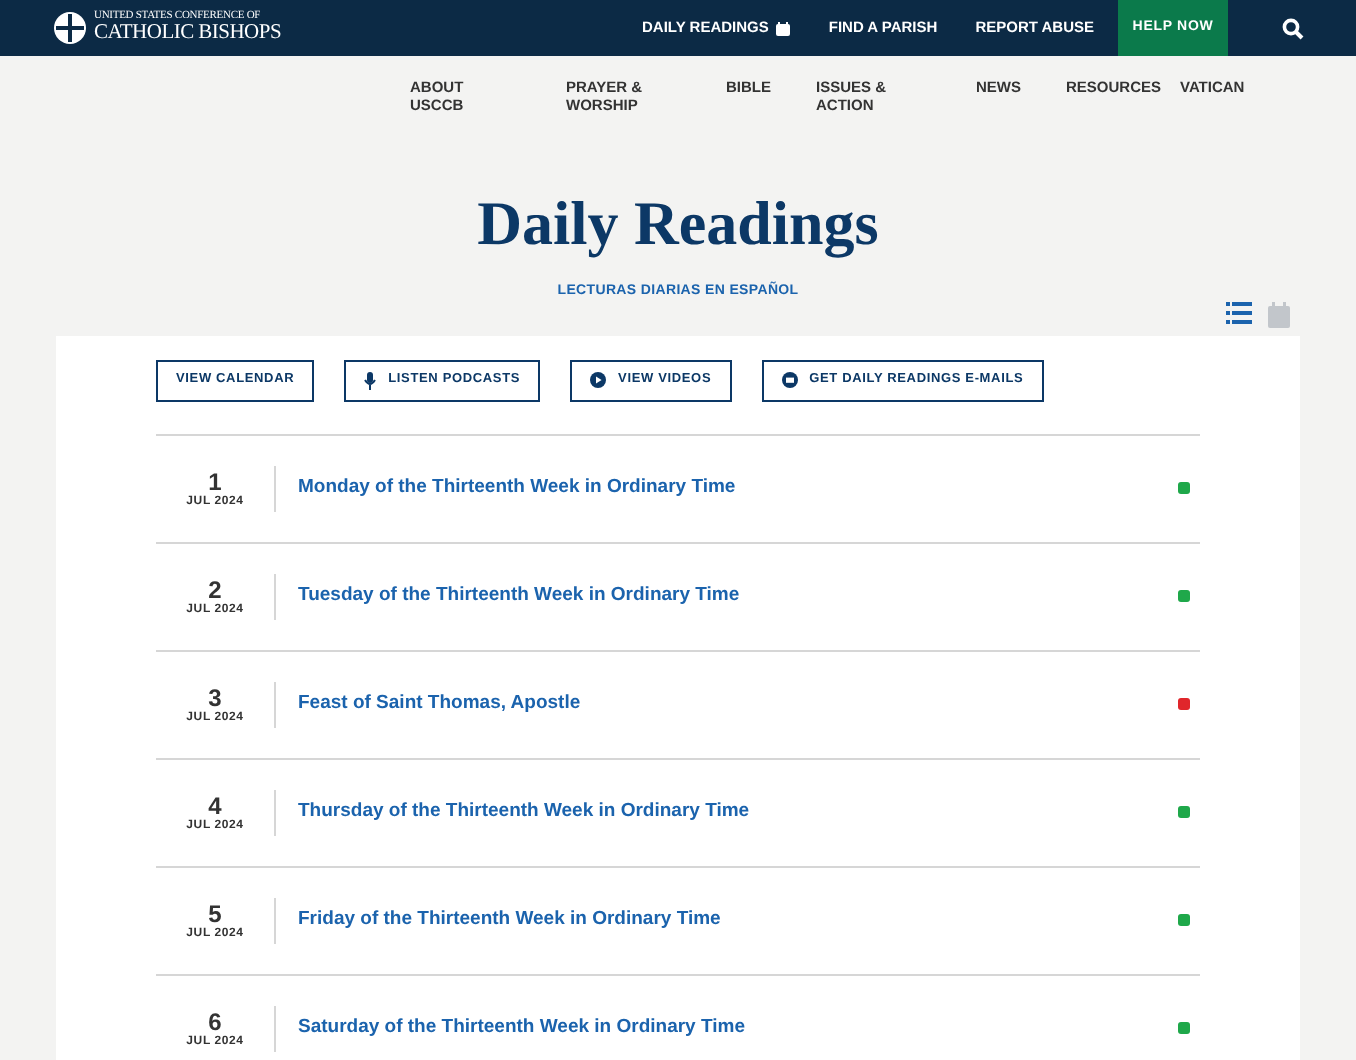 The height and width of the screenshot is (1060, 1356). What do you see at coordinates (783, 28) in the screenshot?
I see `calendar-icon` at bounding box center [783, 28].